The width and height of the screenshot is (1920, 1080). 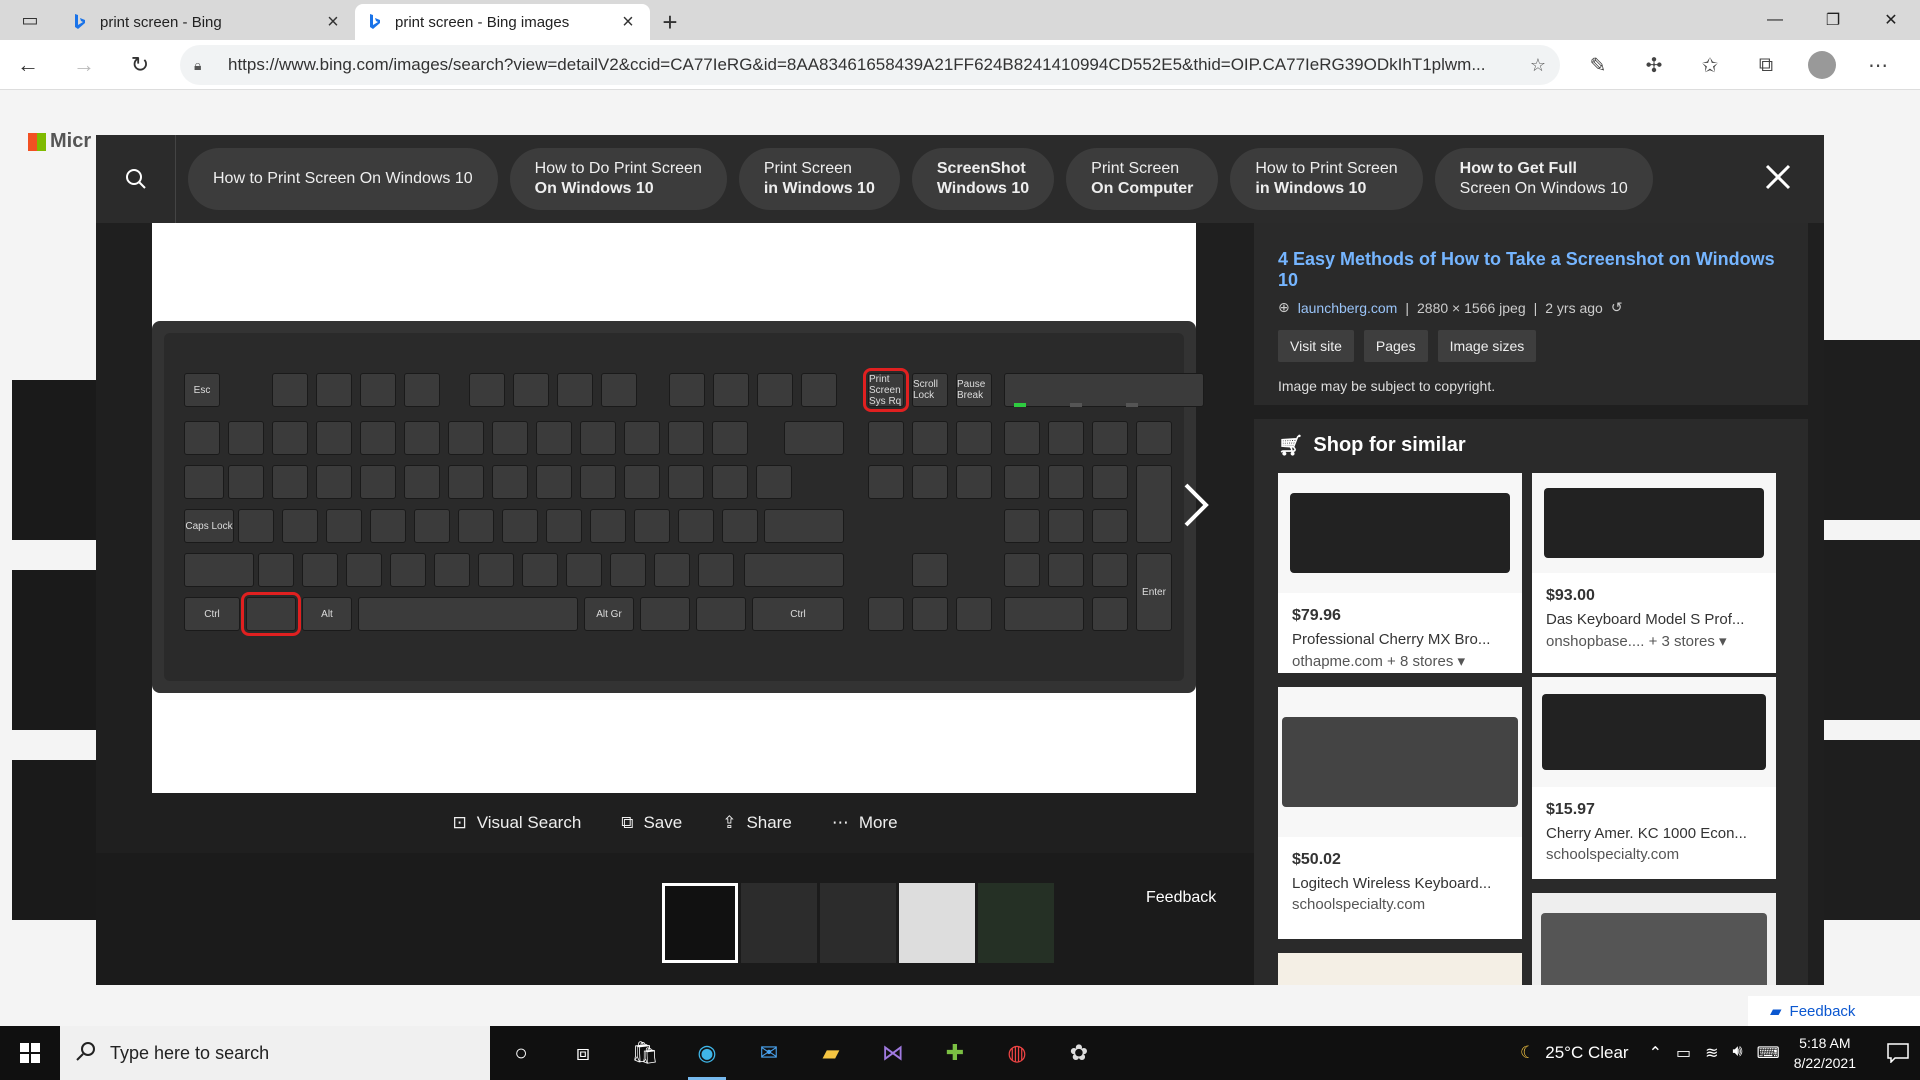 What do you see at coordinates (1683, 1053) in the screenshot?
I see `battery-icon: ▭` at bounding box center [1683, 1053].